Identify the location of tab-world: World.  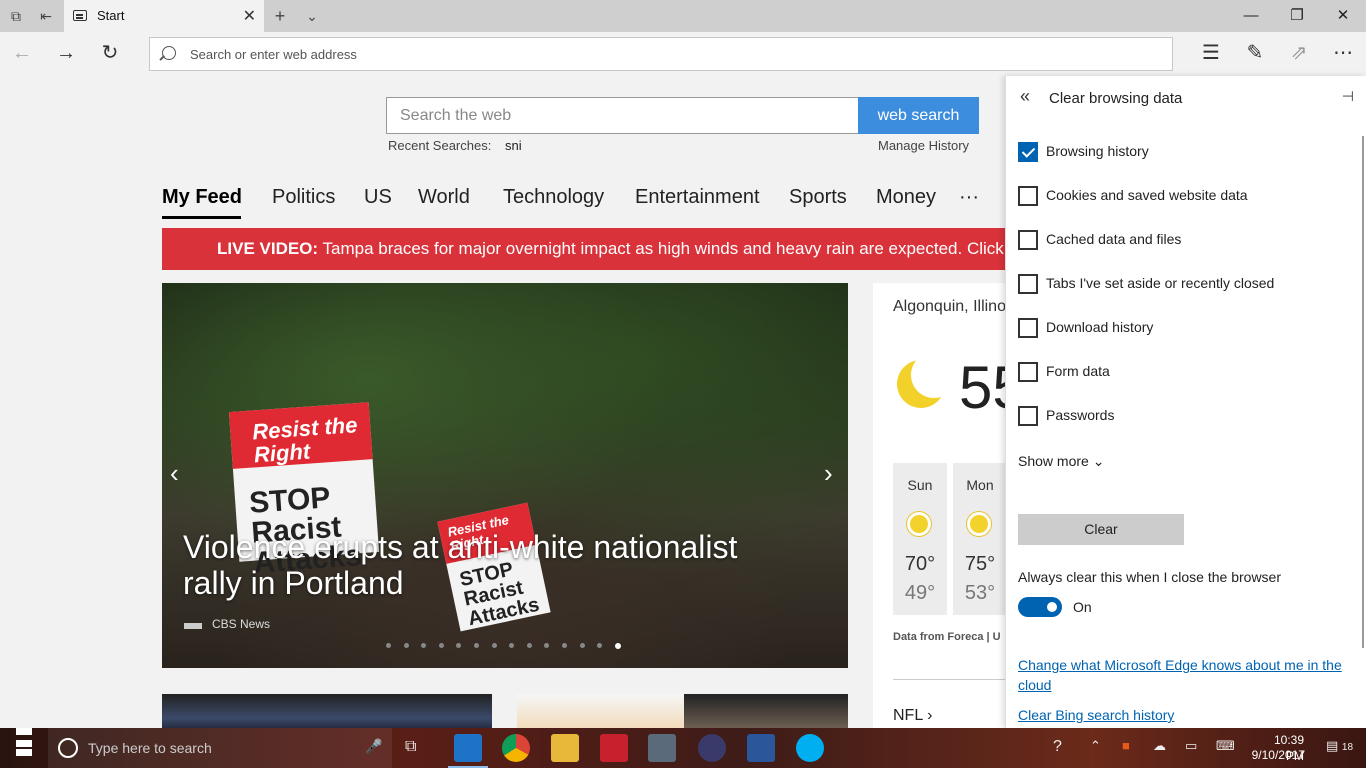
(444, 197).